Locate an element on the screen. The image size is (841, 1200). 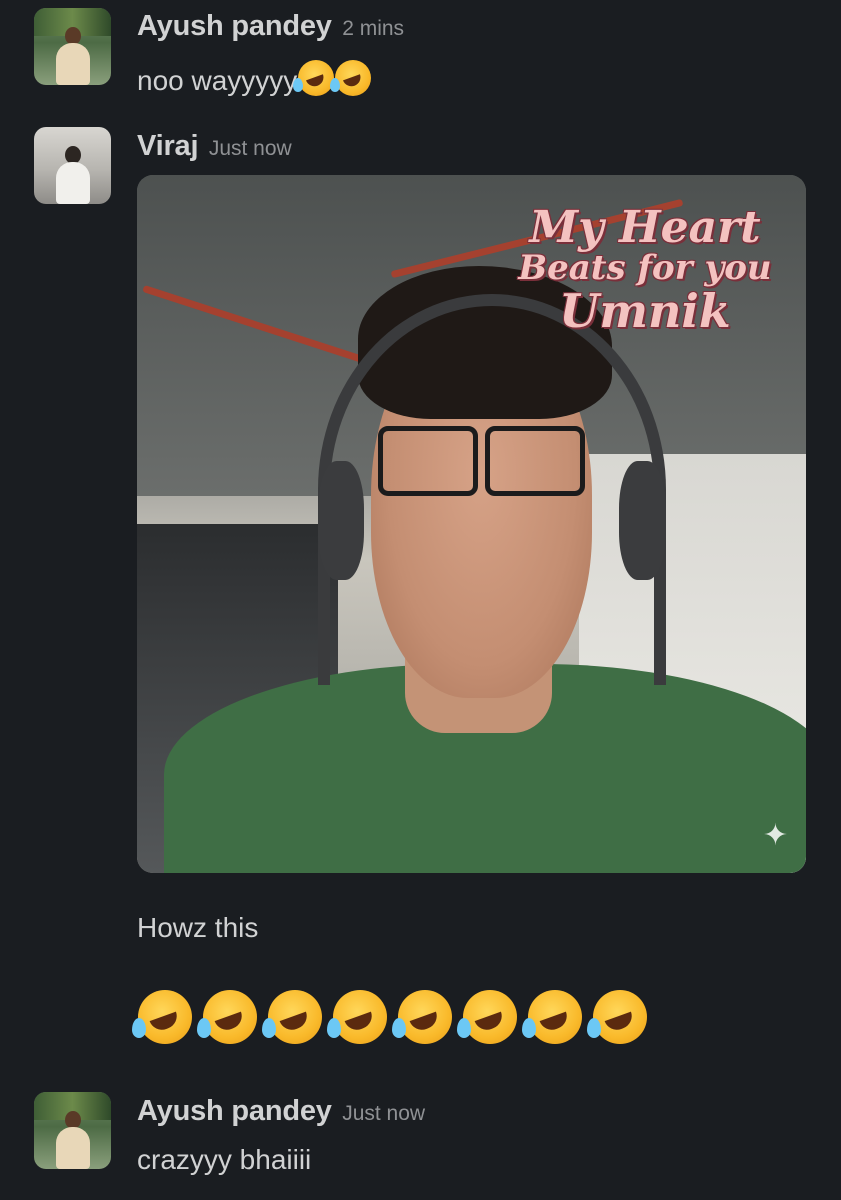
sparkle-icon: ✦ is located at coordinates (775, 835).